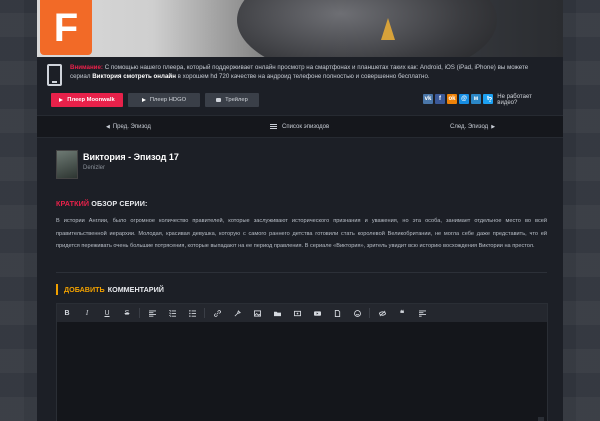  I want to click on underline-button: U, so click(107, 313).